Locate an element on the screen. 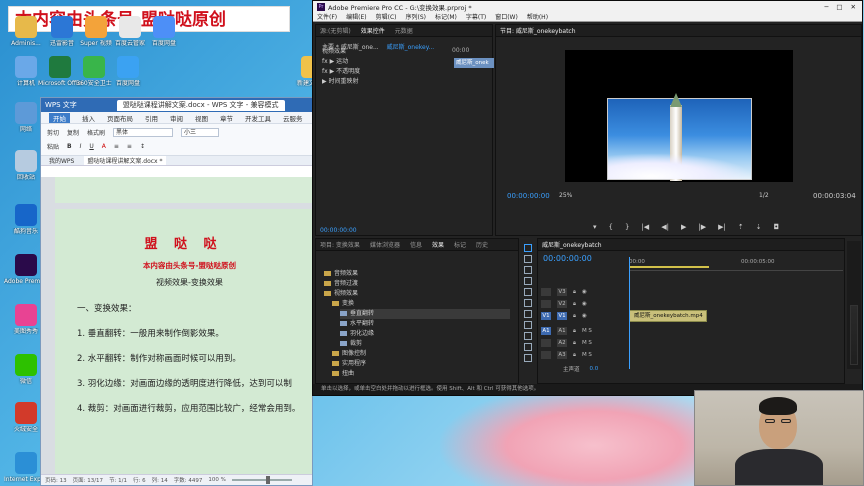 Image resolution: width=864 pixels, height=486 pixels. effects-tree-item: 视频效果 is located at coordinates (341, 294).